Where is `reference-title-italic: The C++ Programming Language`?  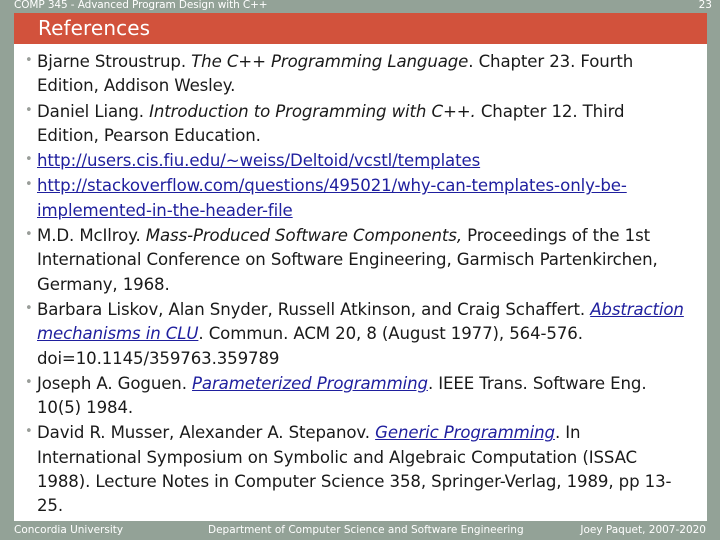 reference-title-italic: The C++ Programming Language is located at coordinates (330, 61).